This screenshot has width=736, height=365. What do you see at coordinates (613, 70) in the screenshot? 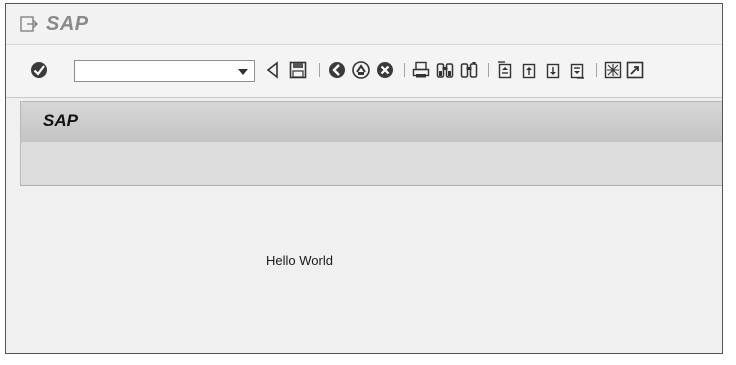
I see `create-session-icon` at bounding box center [613, 70].